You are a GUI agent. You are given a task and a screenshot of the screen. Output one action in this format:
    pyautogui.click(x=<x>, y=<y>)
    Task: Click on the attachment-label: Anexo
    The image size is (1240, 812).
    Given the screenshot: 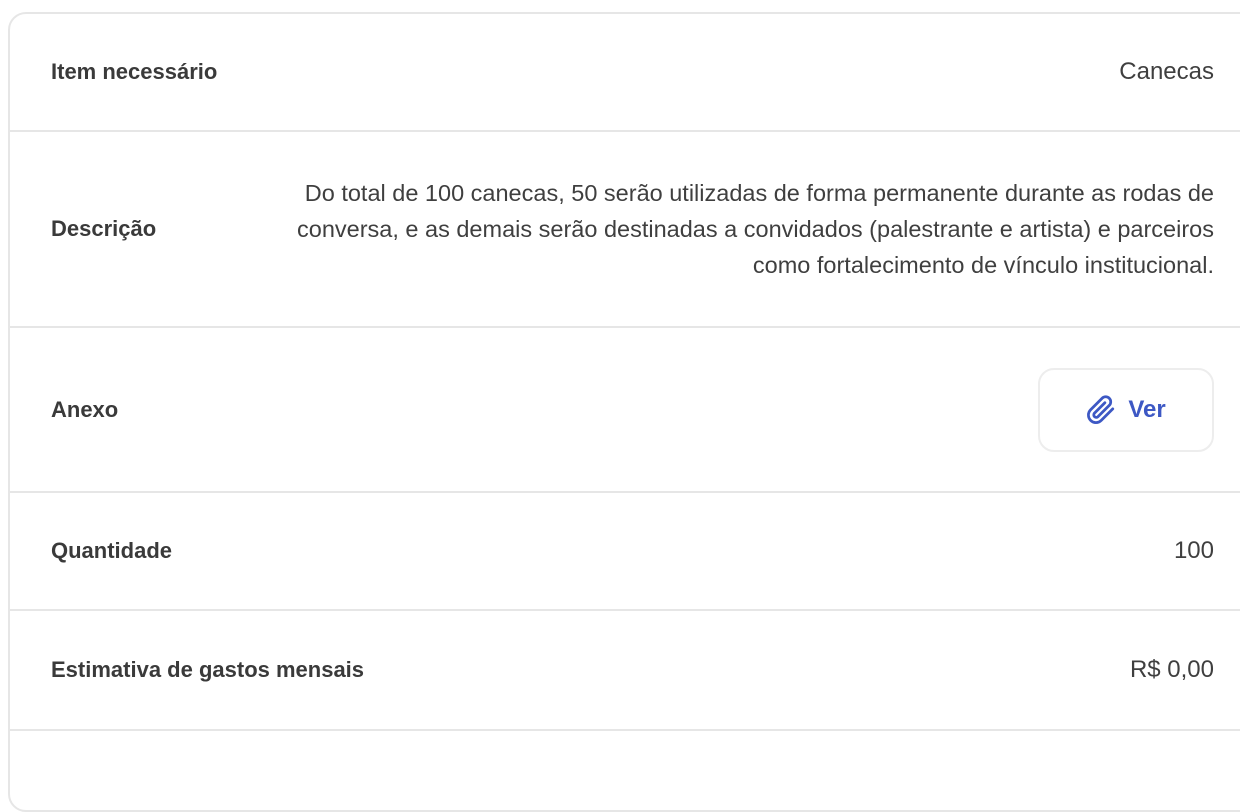 What is the action you would take?
    pyautogui.click(x=85, y=409)
    